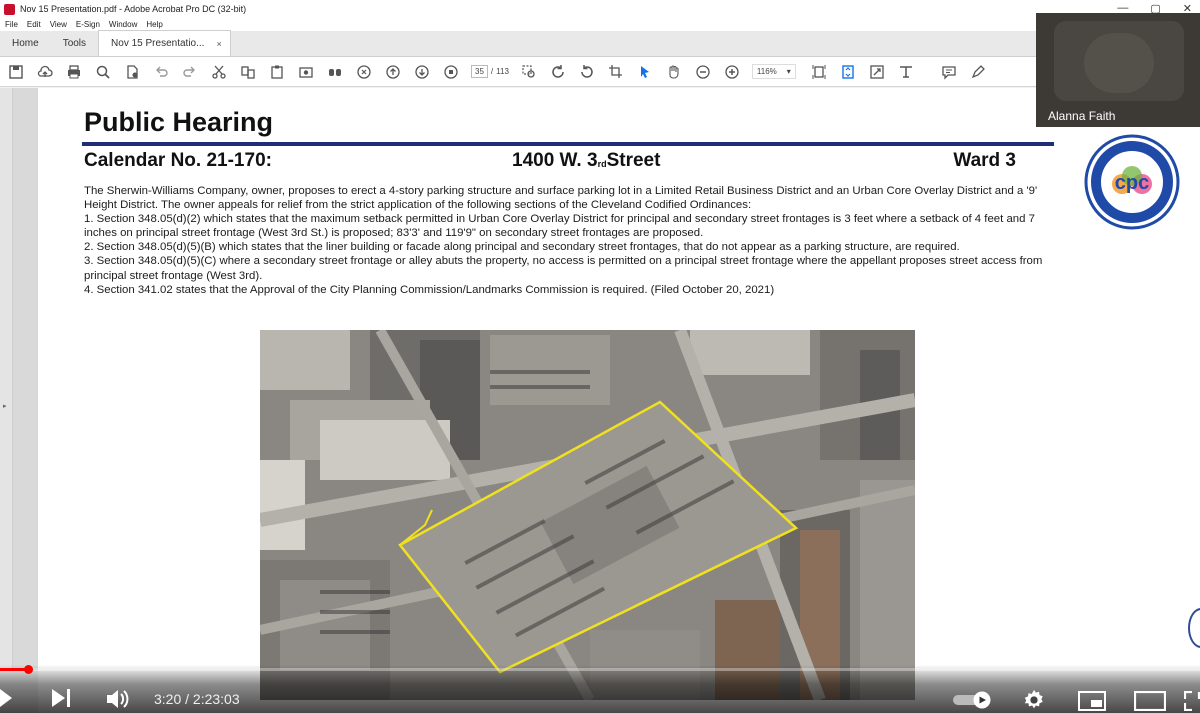 This screenshot has height=713, width=1200. I want to click on page-navigator: 35 / 113, so click(490, 71).